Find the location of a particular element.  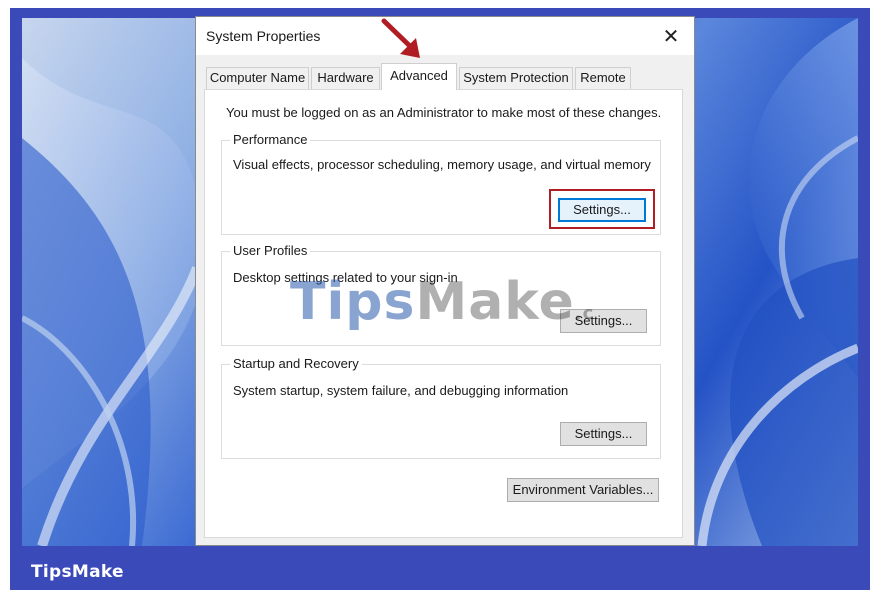

startup-recovery-title: Startup and Recovery is located at coordinates (296, 363).